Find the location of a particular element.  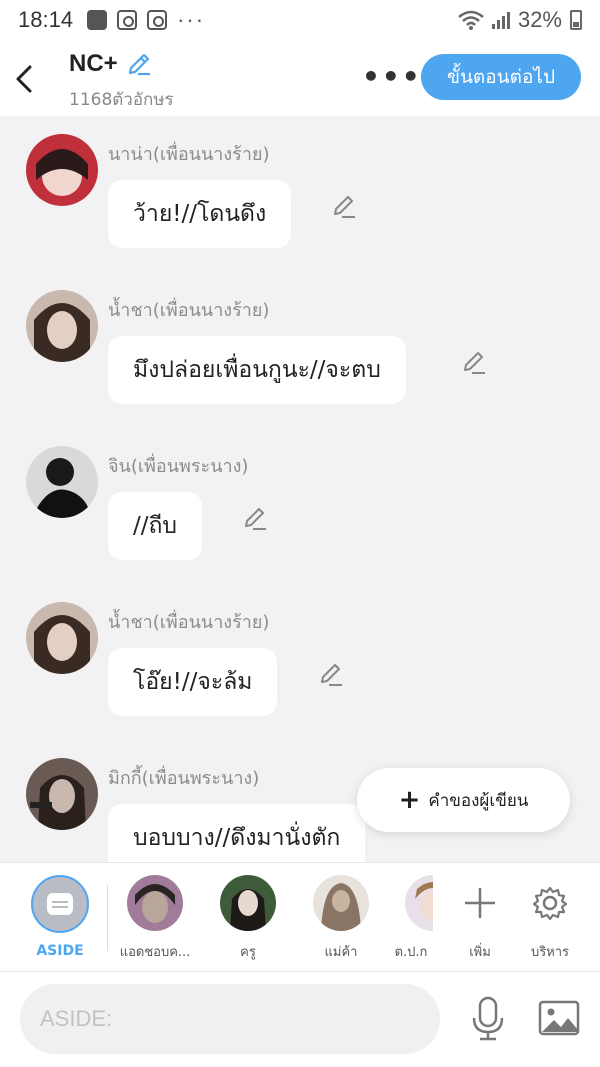

battery-icon is located at coordinates (576, 20).